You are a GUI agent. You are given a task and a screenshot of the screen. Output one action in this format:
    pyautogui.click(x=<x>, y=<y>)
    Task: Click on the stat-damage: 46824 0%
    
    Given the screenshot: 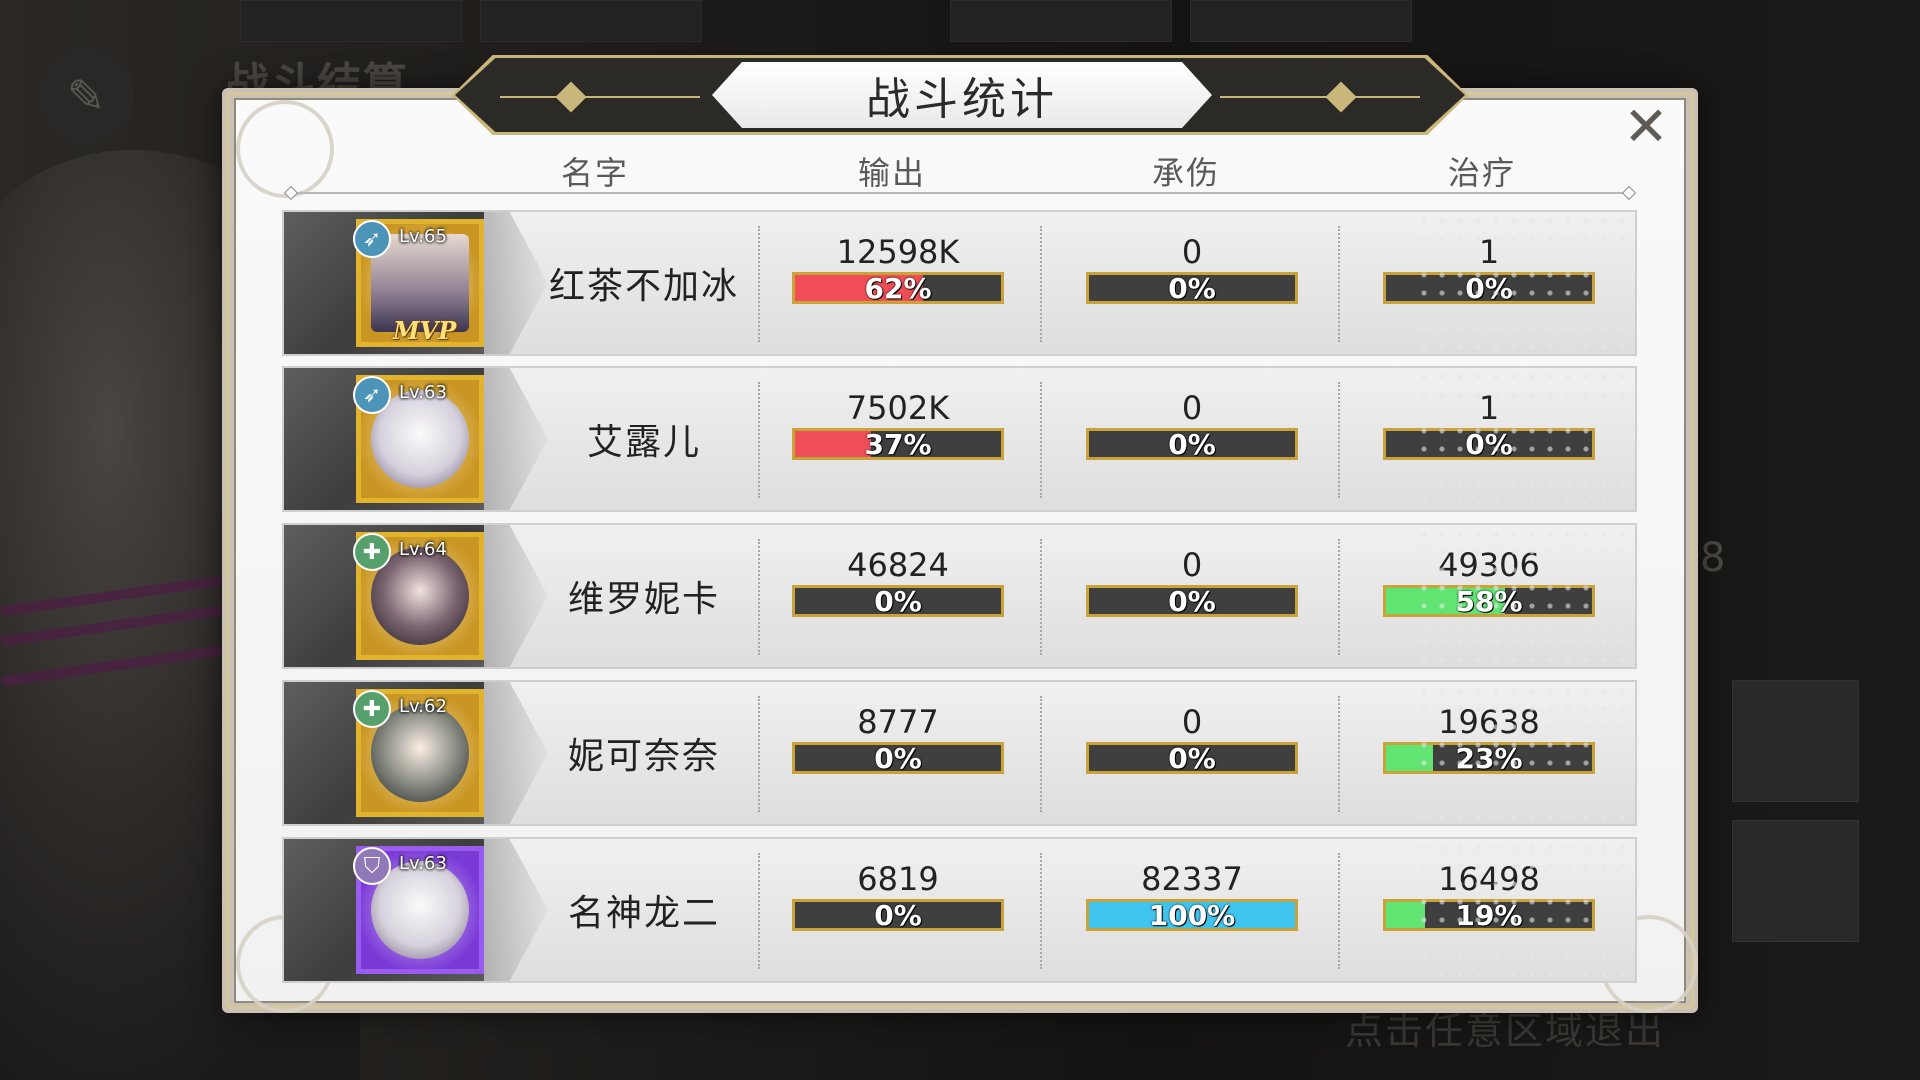 What is the action you would take?
    pyautogui.click(x=898, y=581)
    